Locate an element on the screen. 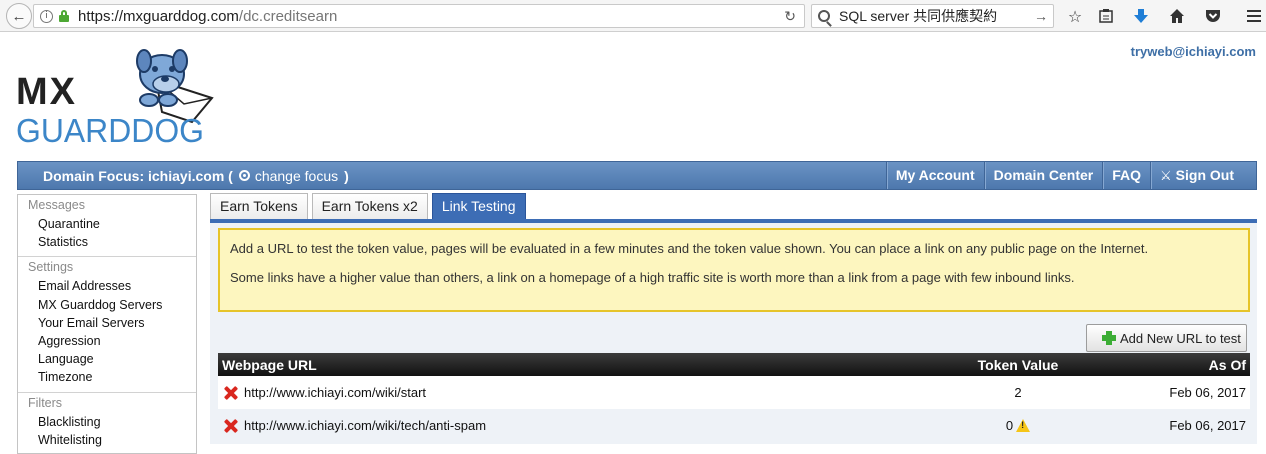  tab-earn-tokens-x2: Earn Tokens x2 is located at coordinates (369, 206).